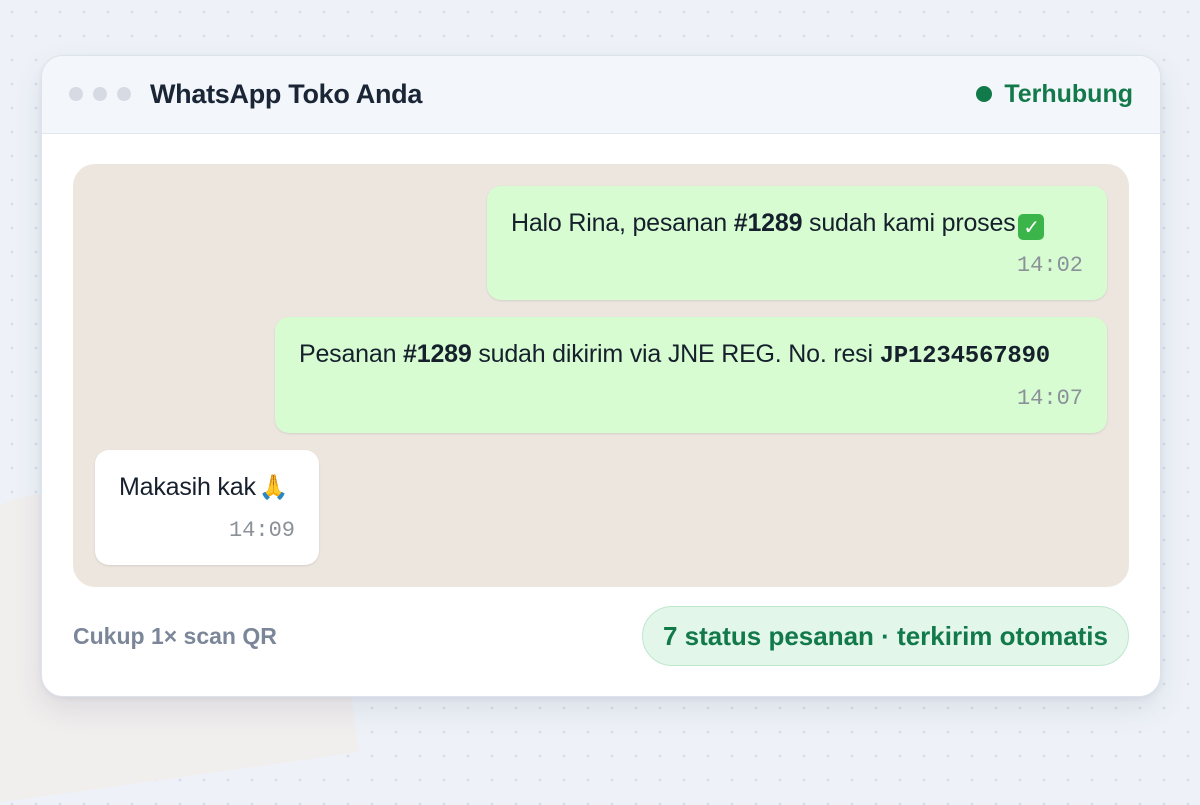  What do you see at coordinates (965, 356) in the screenshot?
I see `tracking-number: JP1234567890` at bounding box center [965, 356].